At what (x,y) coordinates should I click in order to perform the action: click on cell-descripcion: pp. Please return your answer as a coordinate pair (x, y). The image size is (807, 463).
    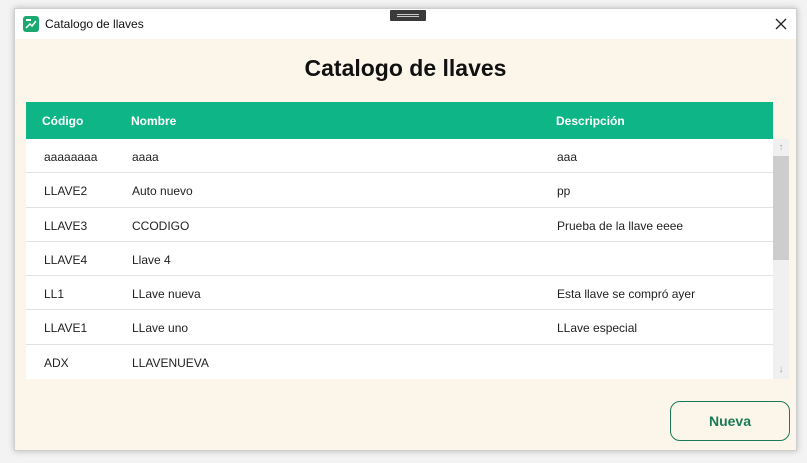
    Looking at the image, I should click on (564, 191).